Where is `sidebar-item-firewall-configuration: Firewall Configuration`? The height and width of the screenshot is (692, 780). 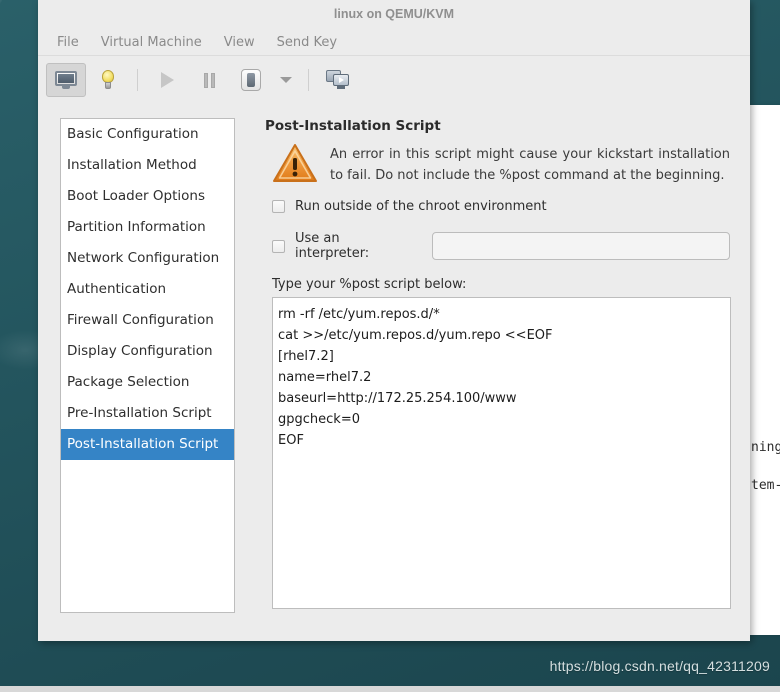 sidebar-item-firewall-configuration: Firewall Configuration is located at coordinates (147, 320).